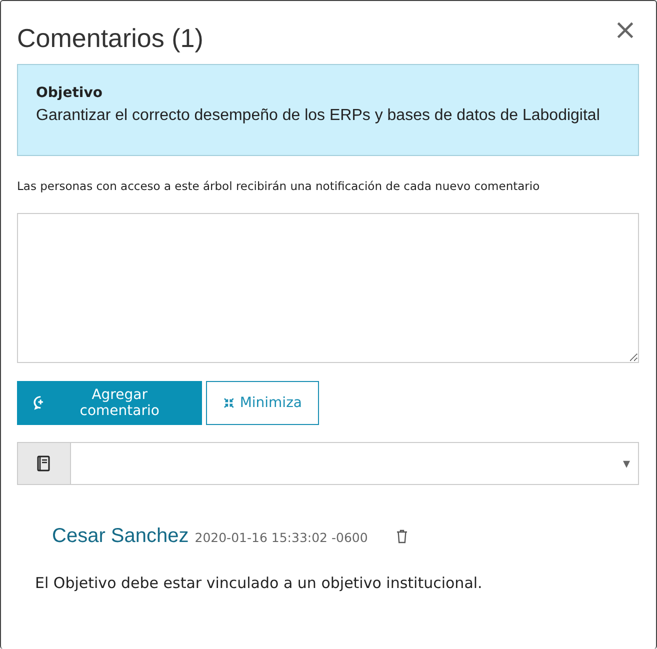 This screenshot has width=657, height=649. What do you see at coordinates (402, 536) in the screenshot?
I see `delete-icon` at bounding box center [402, 536].